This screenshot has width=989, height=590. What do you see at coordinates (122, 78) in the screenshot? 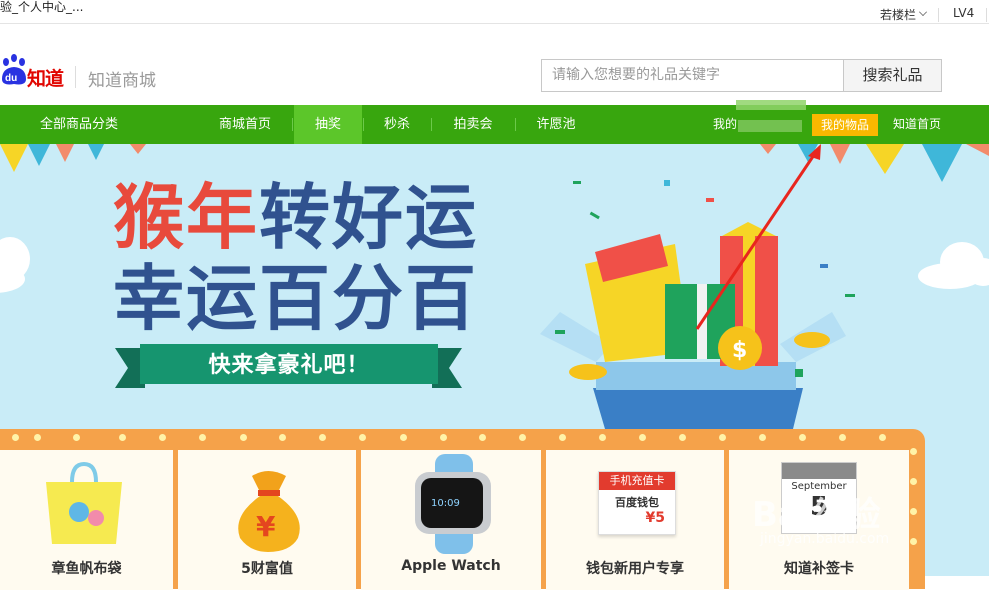
I see `mall-name: 知道商城` at bounding box center [122, 78].